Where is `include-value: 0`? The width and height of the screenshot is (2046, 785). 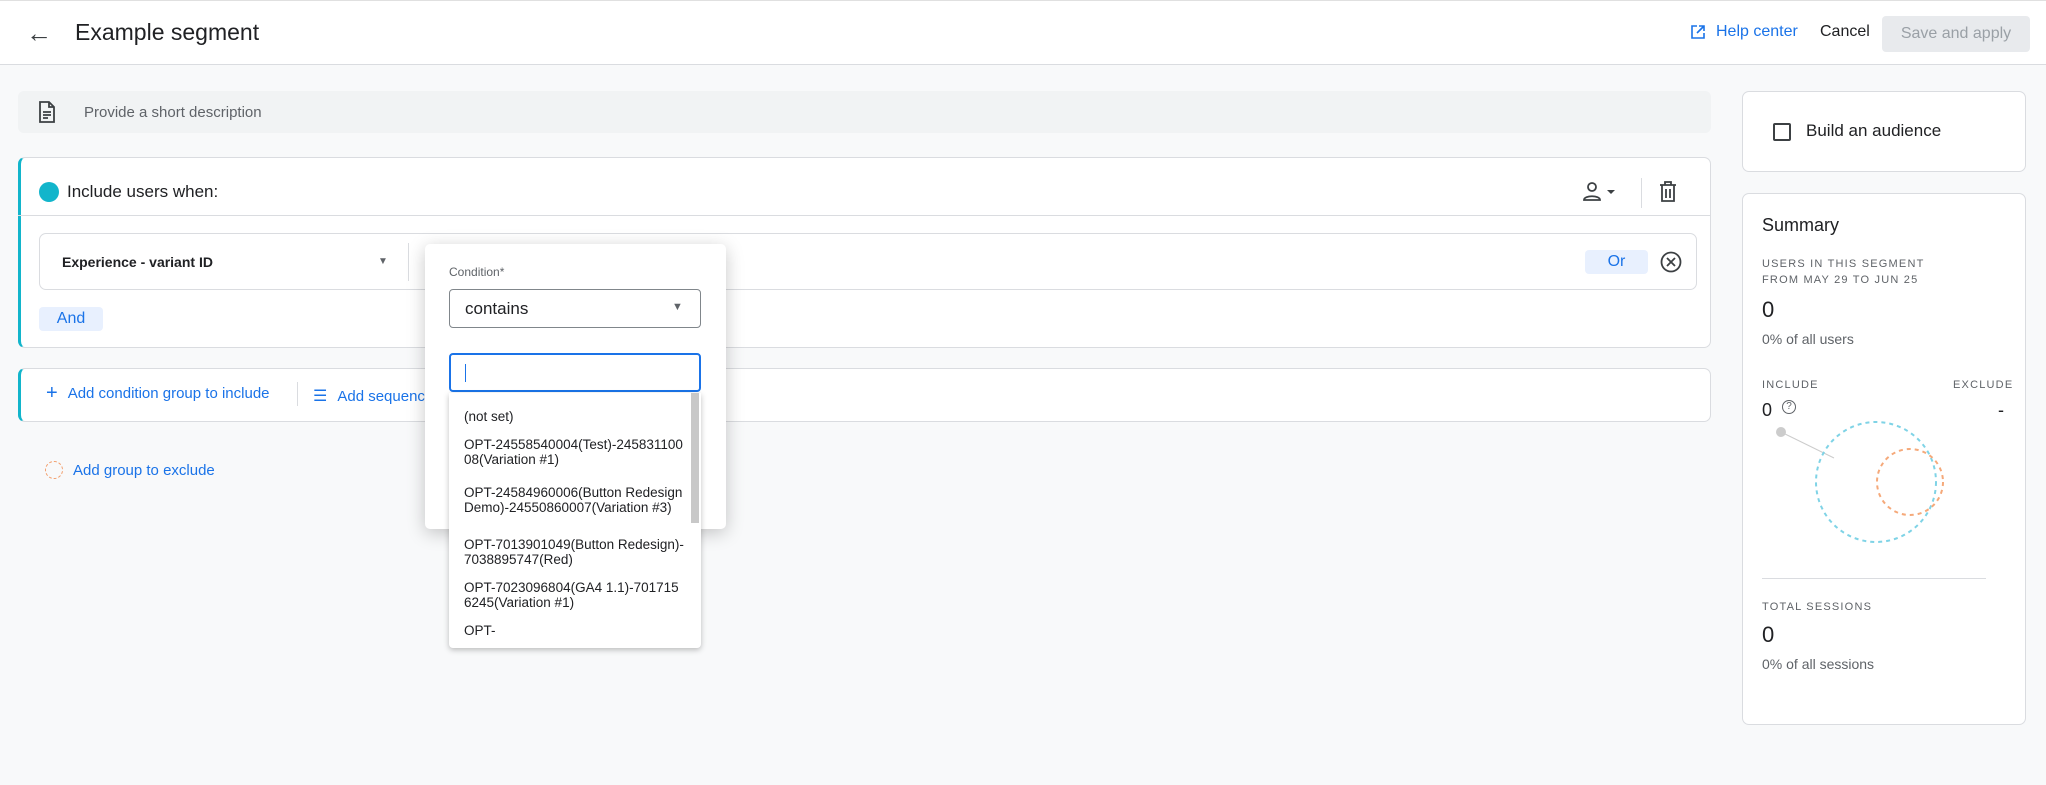
include-value: 0 is located at coordinates (1767, 410).